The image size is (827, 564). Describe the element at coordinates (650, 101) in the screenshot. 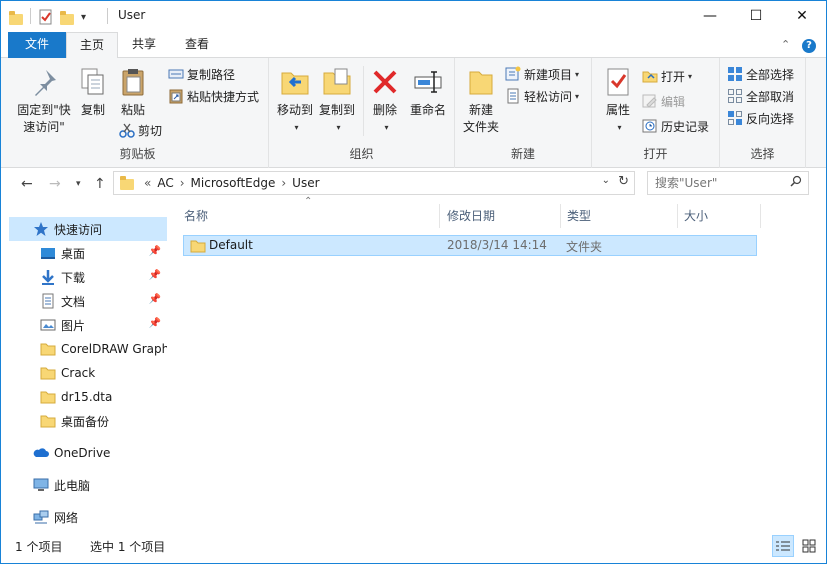

I see `edit-icon` at that location.